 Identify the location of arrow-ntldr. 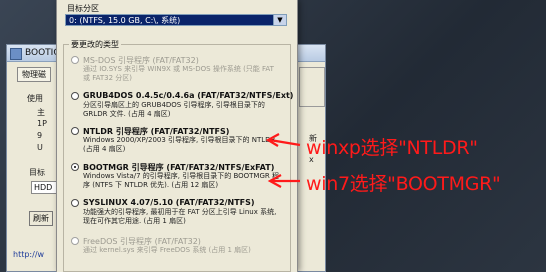
(283, 140).